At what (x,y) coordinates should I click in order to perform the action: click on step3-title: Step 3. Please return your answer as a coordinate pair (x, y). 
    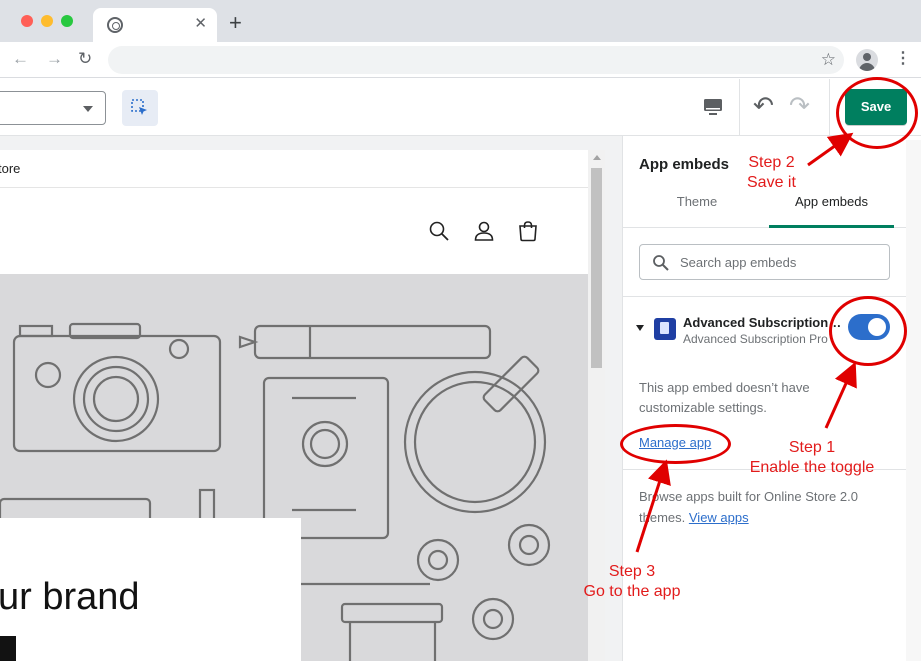
    Looking at the image, I should click on (632, 571).